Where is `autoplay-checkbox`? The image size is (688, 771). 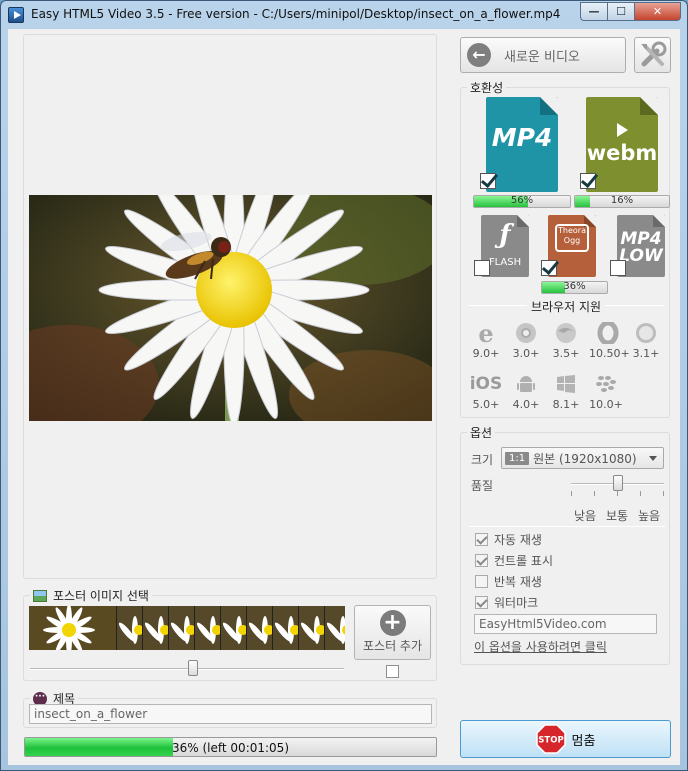
autoplay-checkbox is located at coordinates (481, 539).